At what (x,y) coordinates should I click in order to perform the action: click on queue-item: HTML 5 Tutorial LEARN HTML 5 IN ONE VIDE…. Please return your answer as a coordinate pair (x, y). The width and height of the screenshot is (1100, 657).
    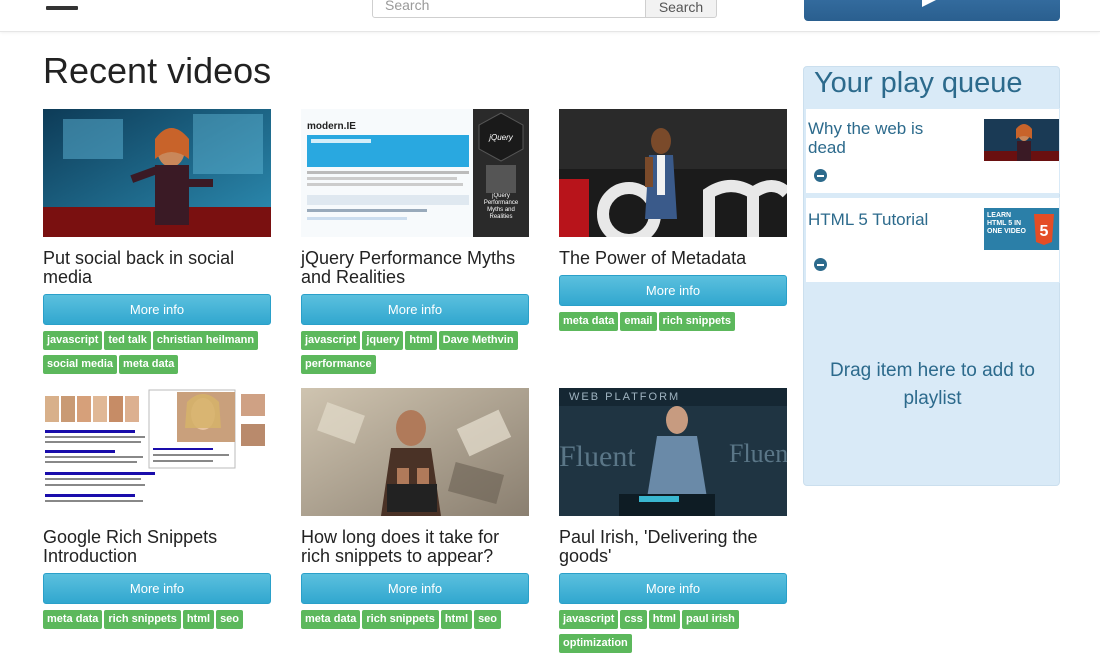
    Looking at the image, I should click on (932, 240).